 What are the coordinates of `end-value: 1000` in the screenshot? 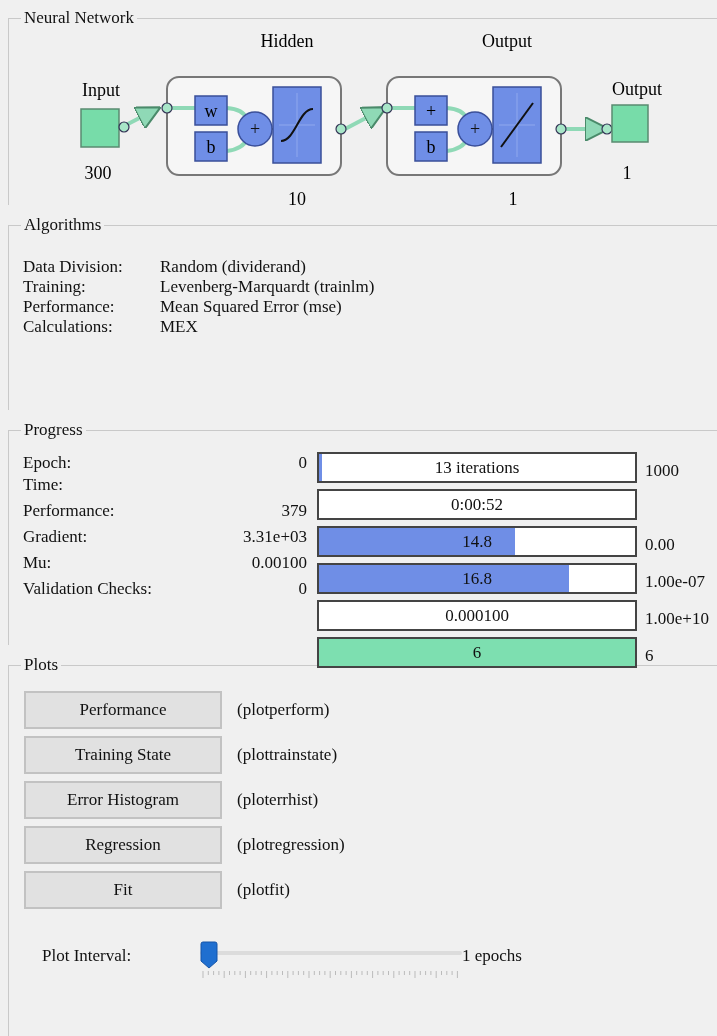 It's located at (662, 470).